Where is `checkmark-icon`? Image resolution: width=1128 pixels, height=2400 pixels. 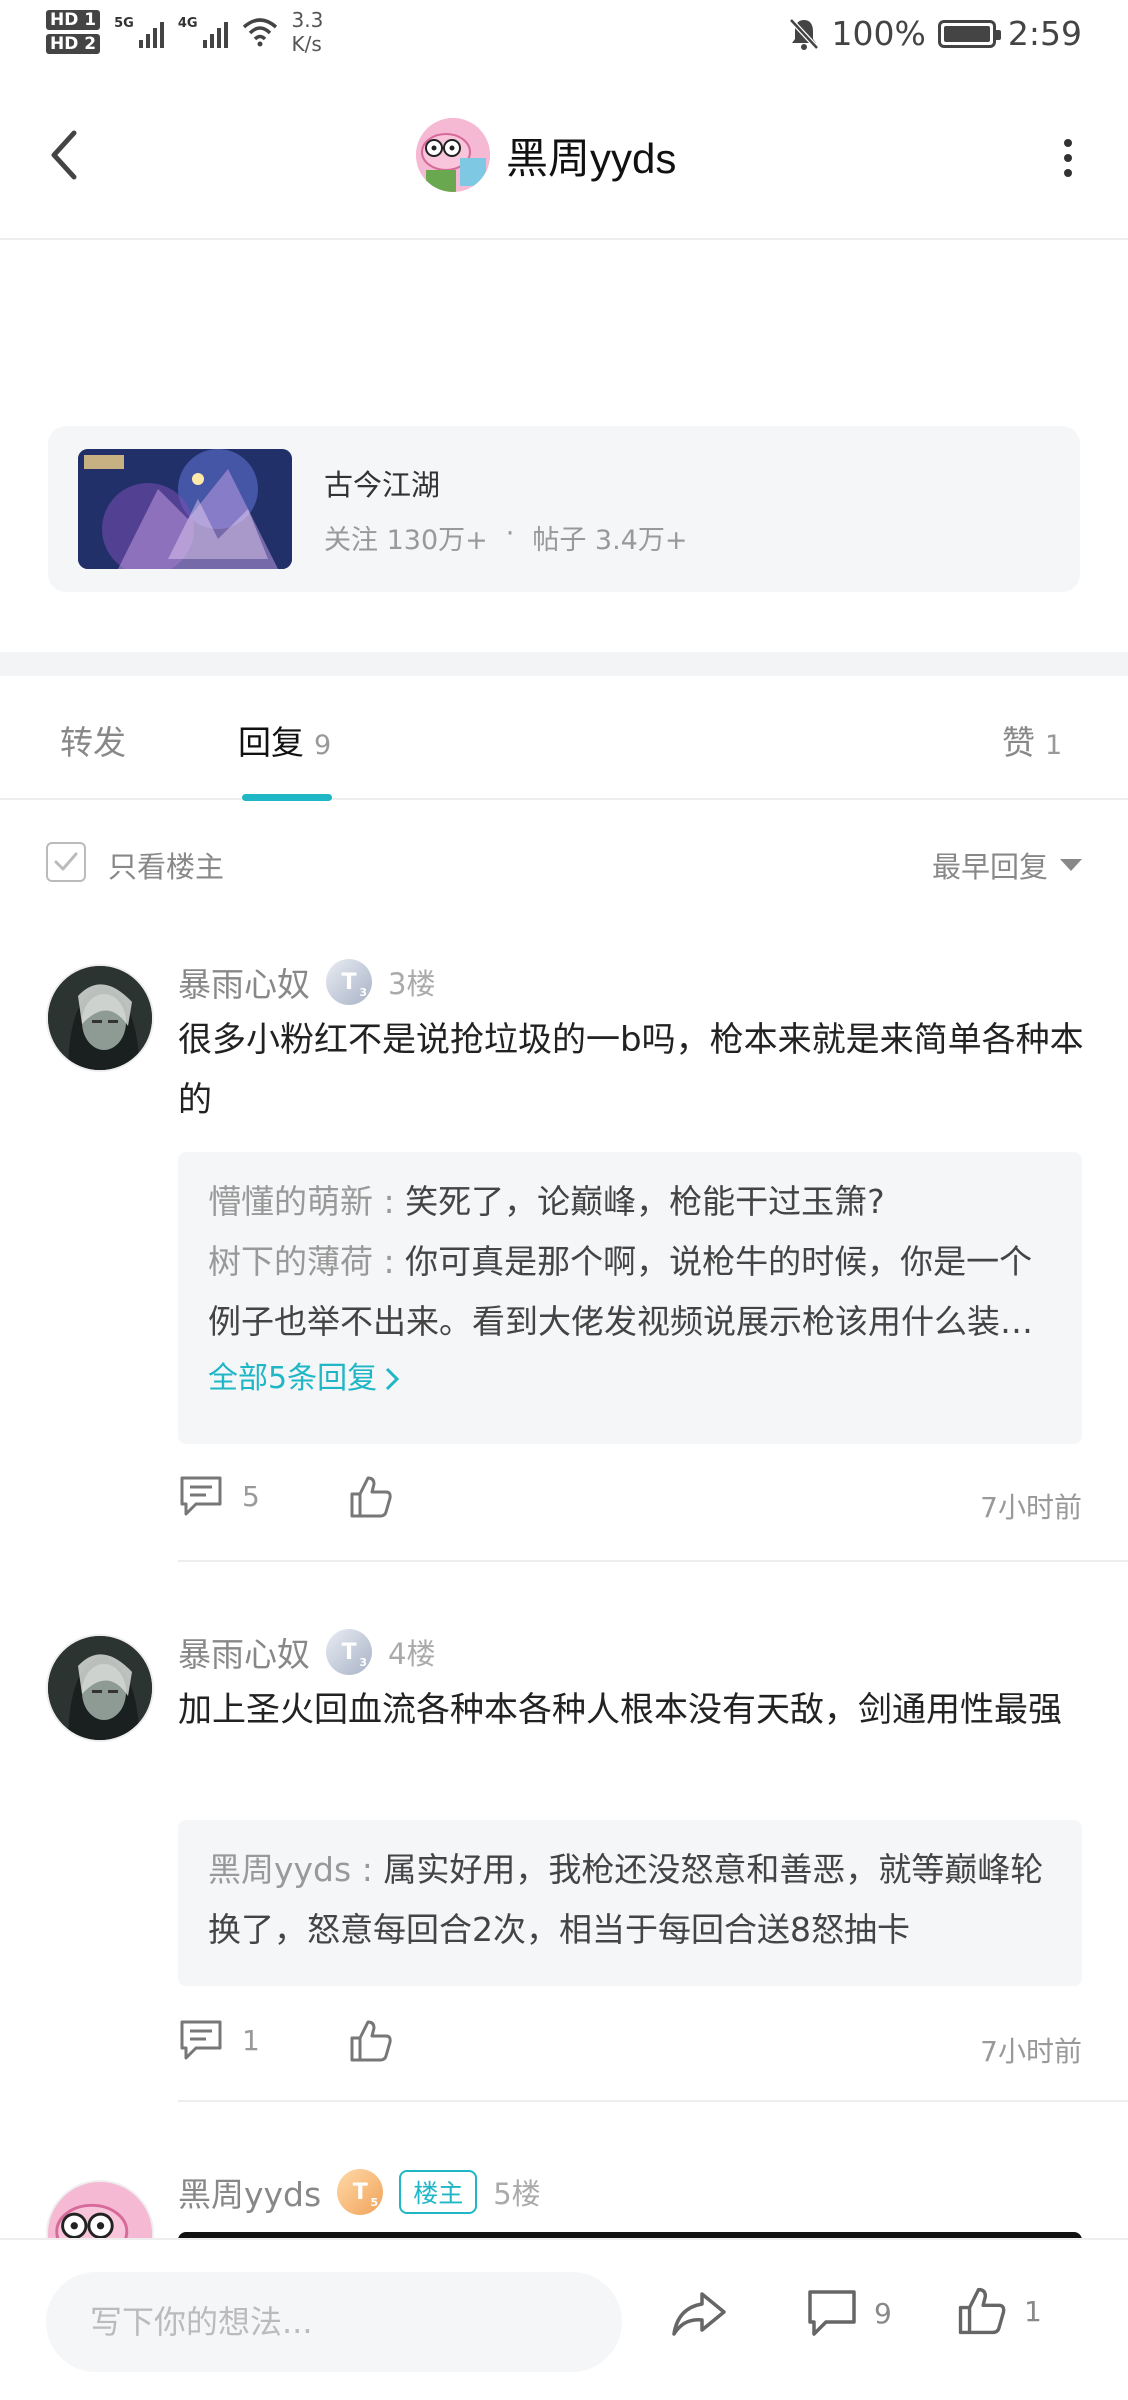
checkmark-icon is located at coordinates (66, 861).